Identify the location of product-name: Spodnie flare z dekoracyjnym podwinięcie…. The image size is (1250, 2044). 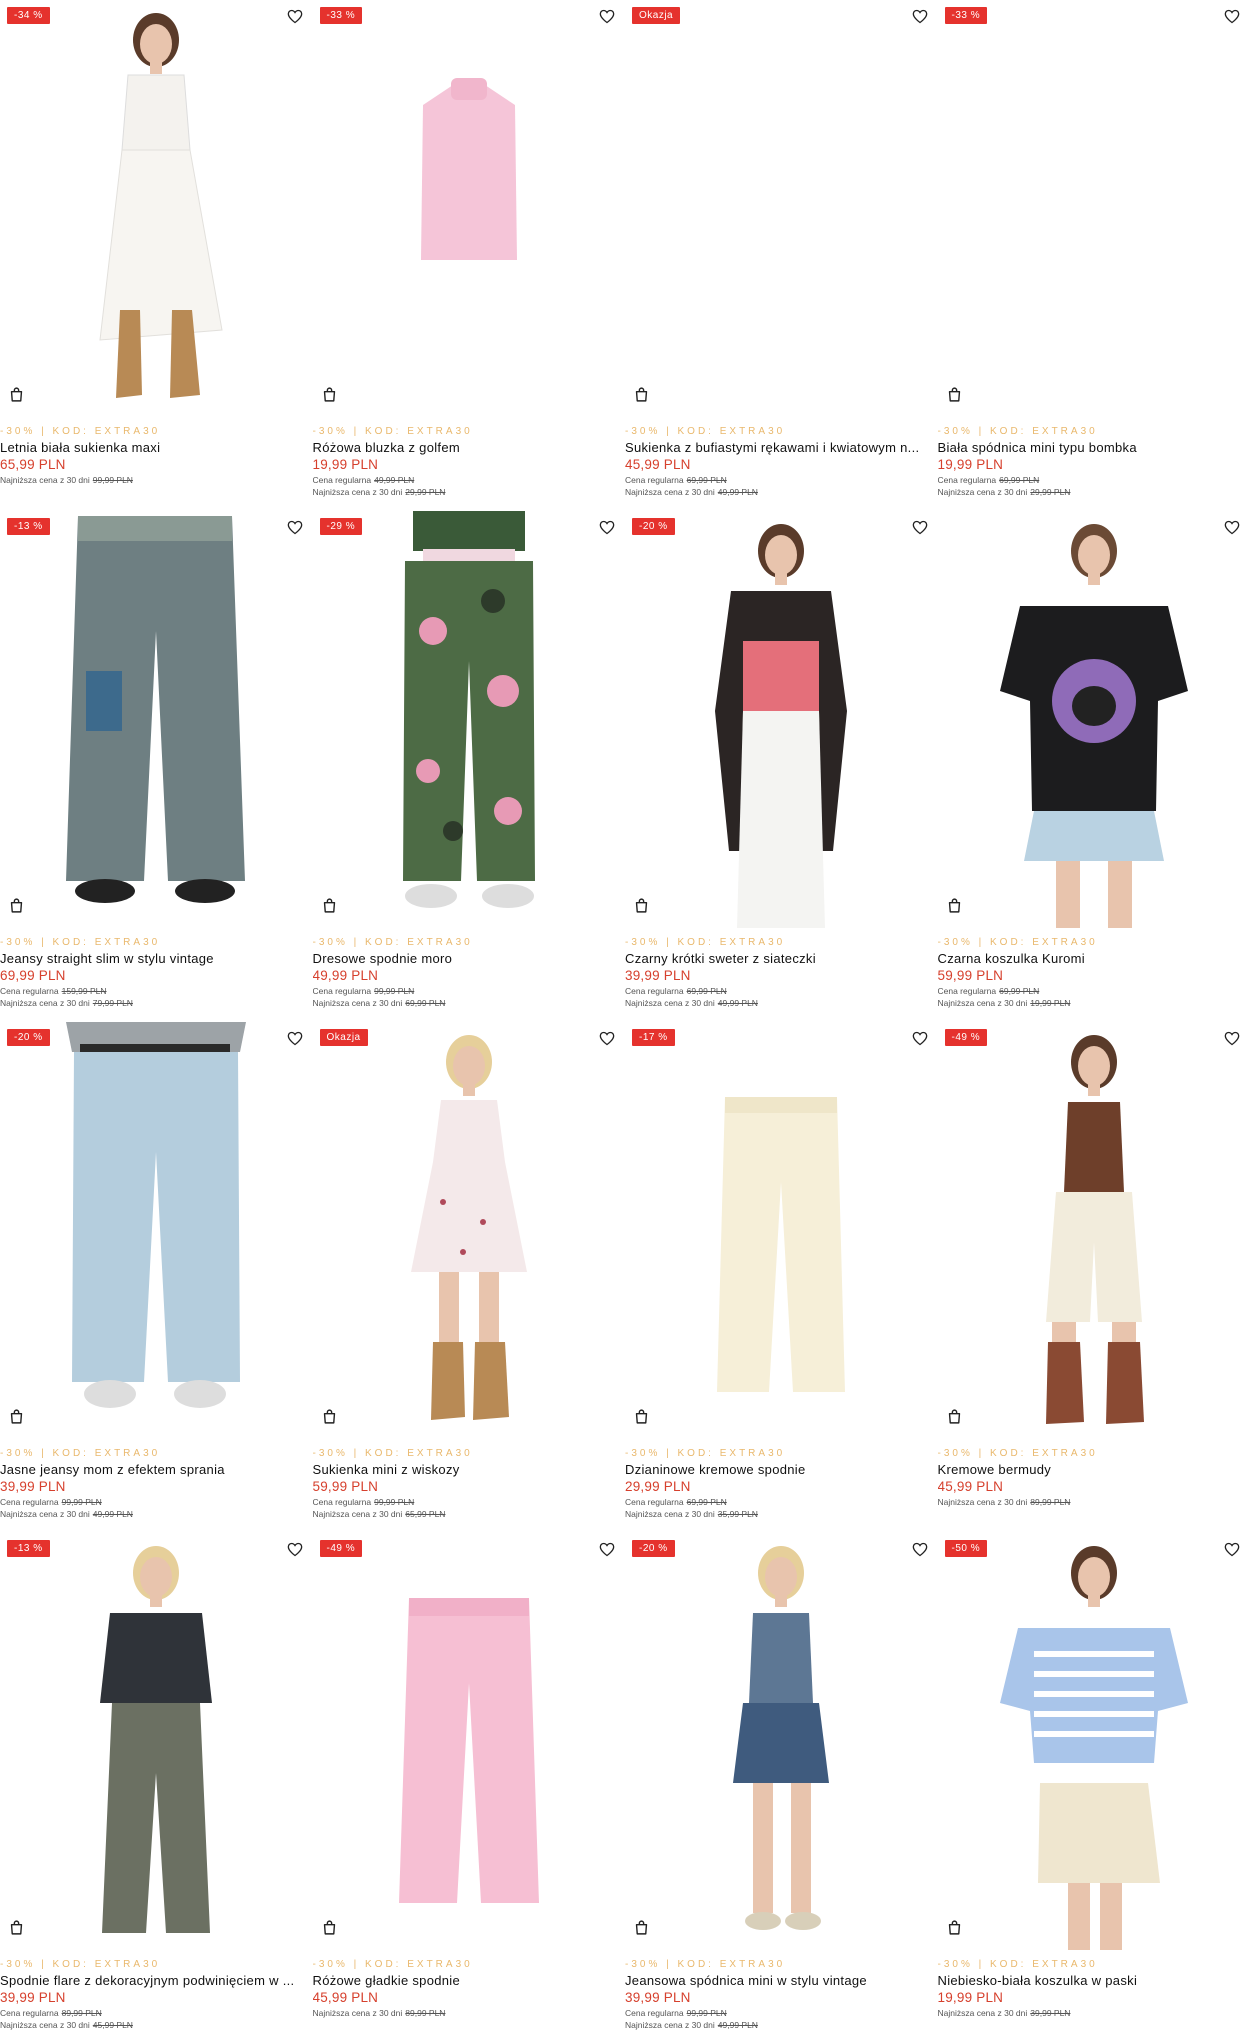
(153, 1980).